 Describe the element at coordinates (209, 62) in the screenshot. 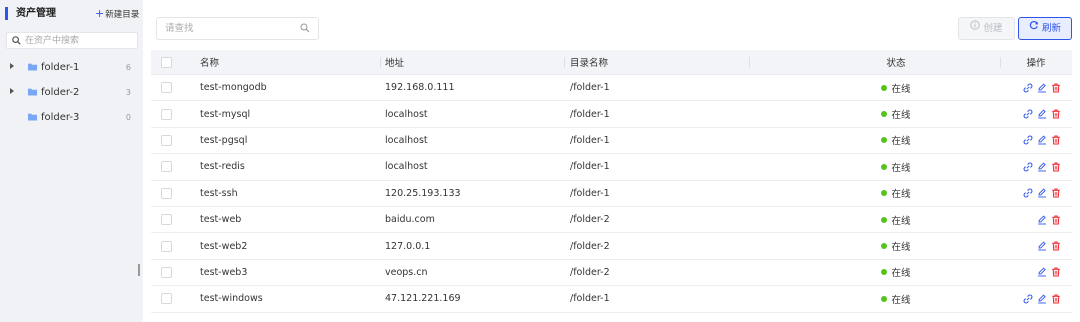

I see `header-name: 名称` at that location.